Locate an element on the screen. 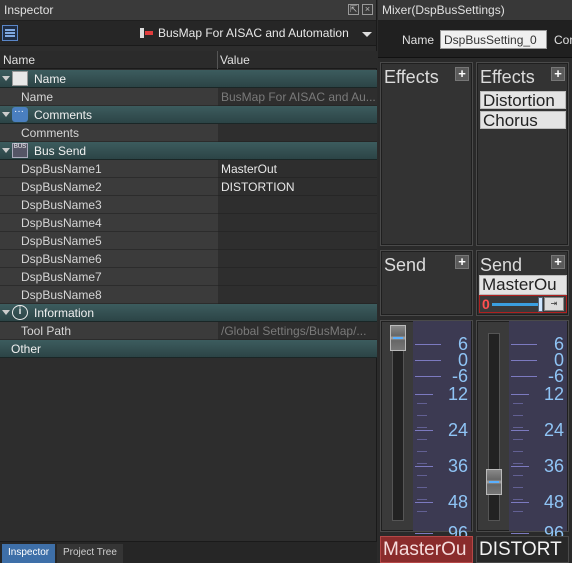  effect-item: Chorus is located at coordinates (523, 120).